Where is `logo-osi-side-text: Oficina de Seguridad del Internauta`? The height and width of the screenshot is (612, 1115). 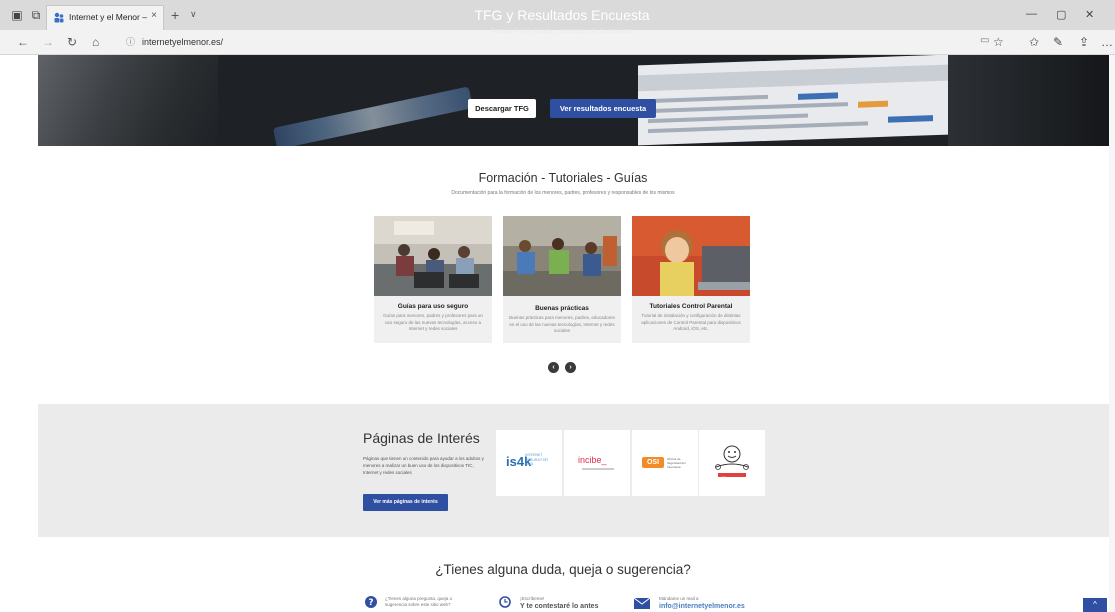 logo-osi-side-text: Oficina de Seguridad del Internauta is located at coordinates (676, 463).